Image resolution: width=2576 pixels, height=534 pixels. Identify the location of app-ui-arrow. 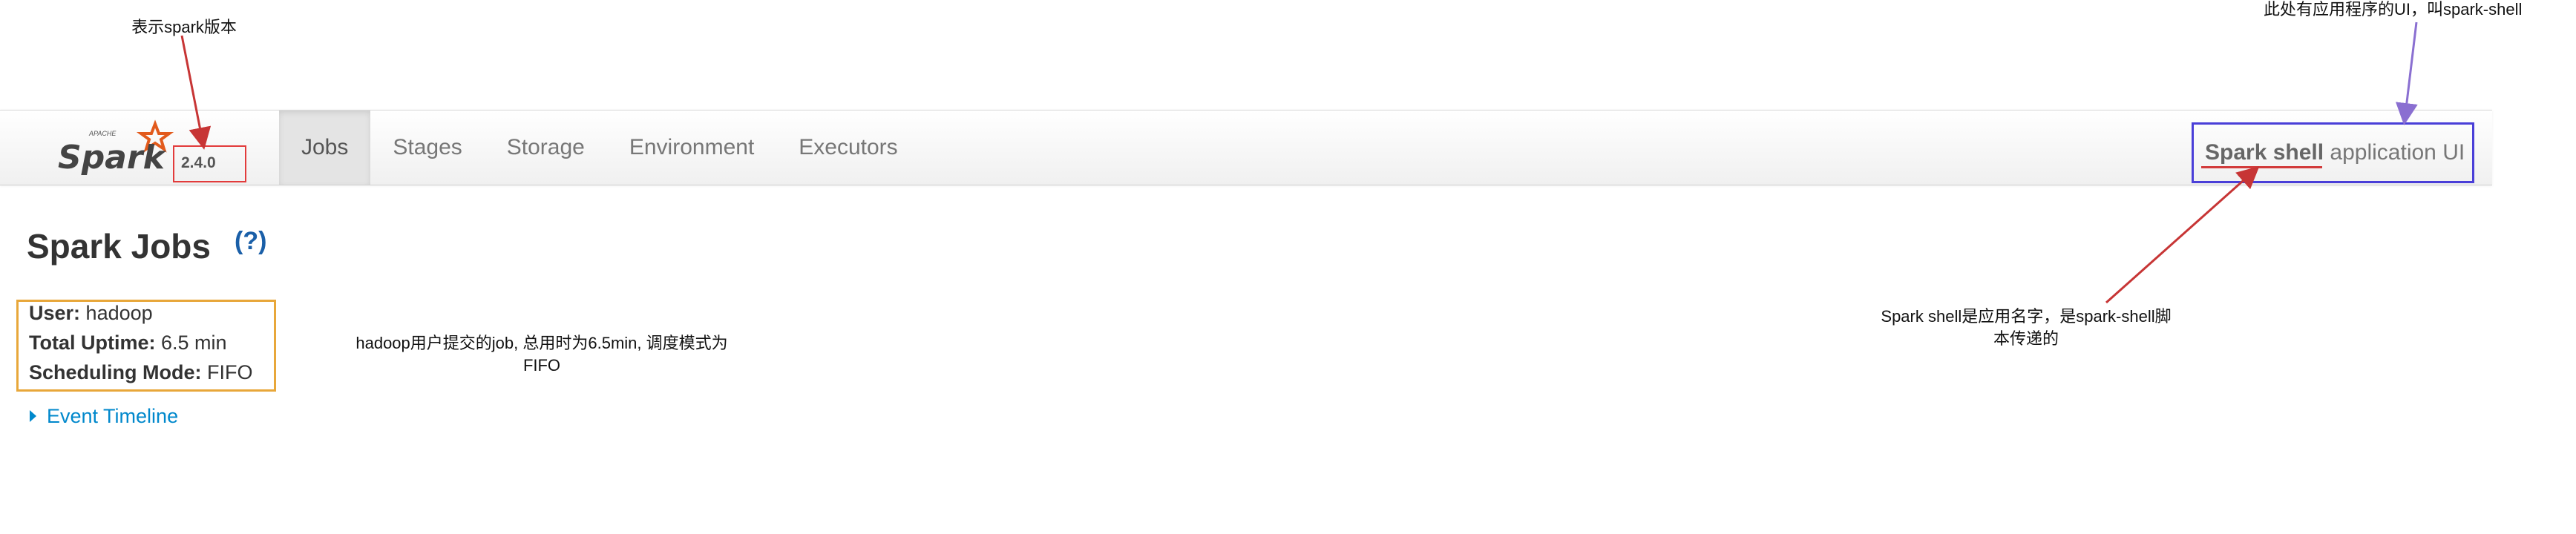
(2407, 73).